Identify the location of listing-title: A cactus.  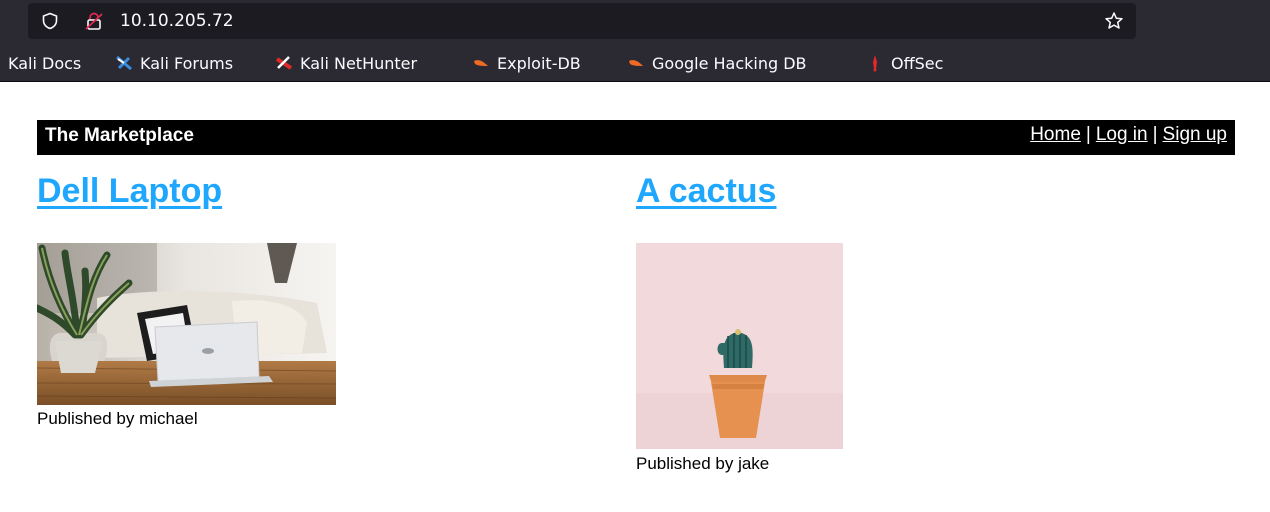
(706, 191).